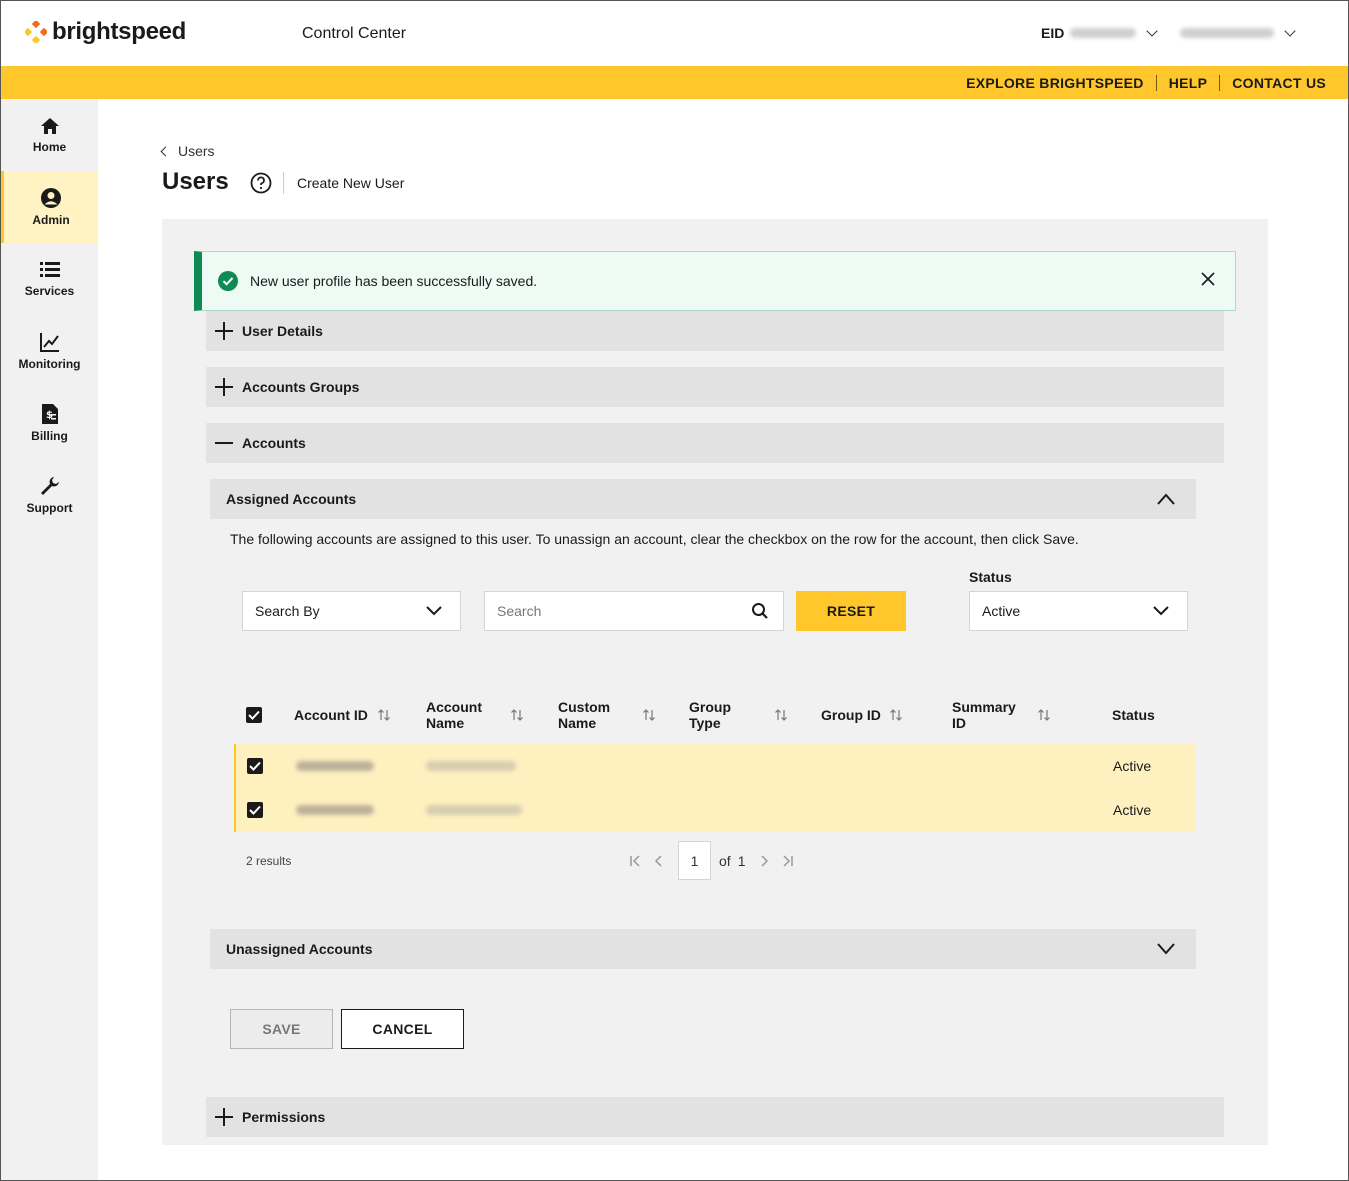  Describe the element at coordinates (49, 135) in the screenshot. I see `sidebar-item-home: Home` at that location.